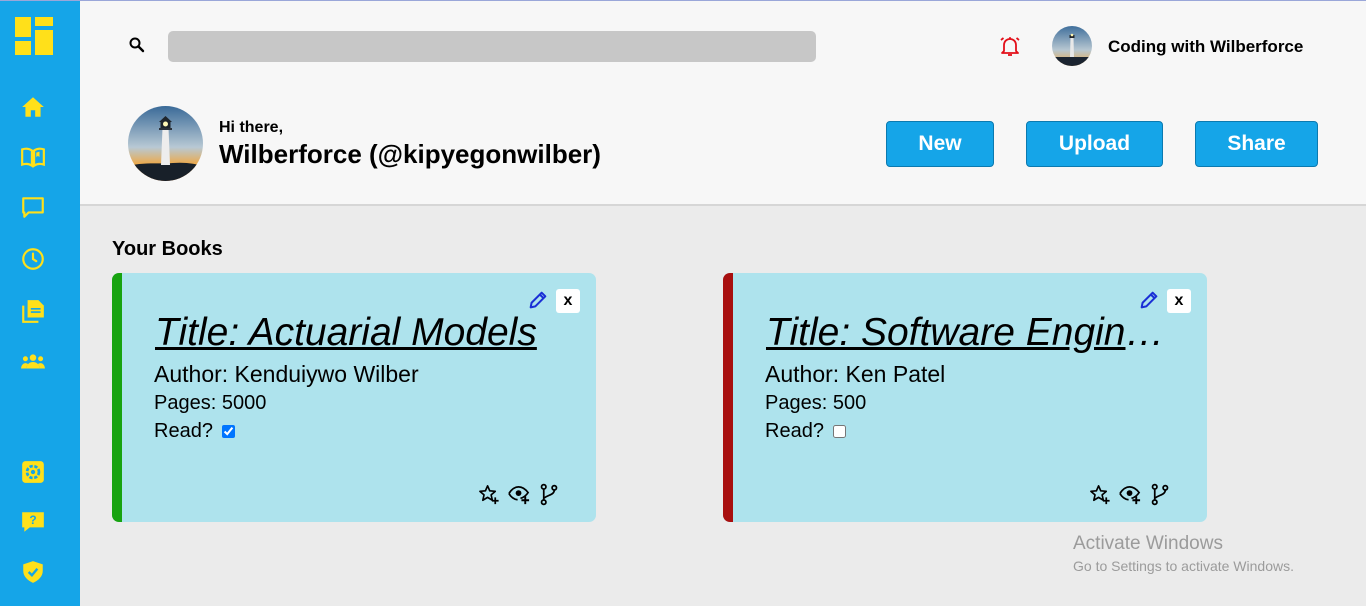 Image resolution: width=1366 pixels, height=606 pixels. Describe the element at coordinates (816, 403) in the screenshot. I see `book-pages: Pages: 500` at that location.